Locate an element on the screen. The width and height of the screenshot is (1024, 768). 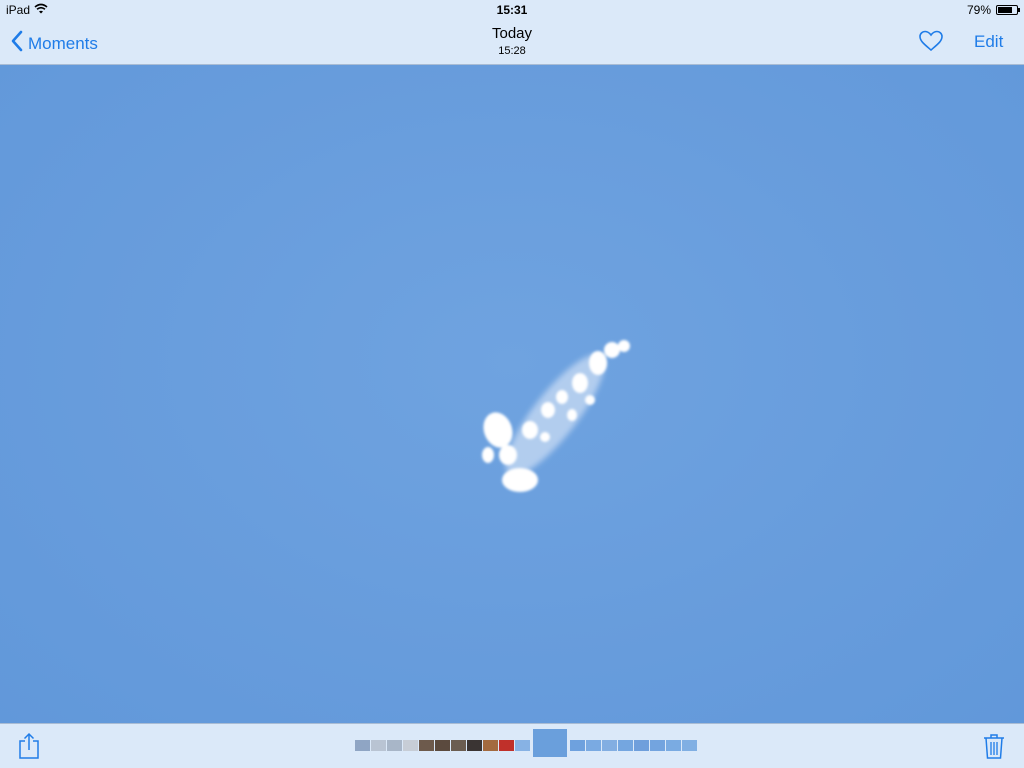
heart-icon is located at coordinates (931, 43).